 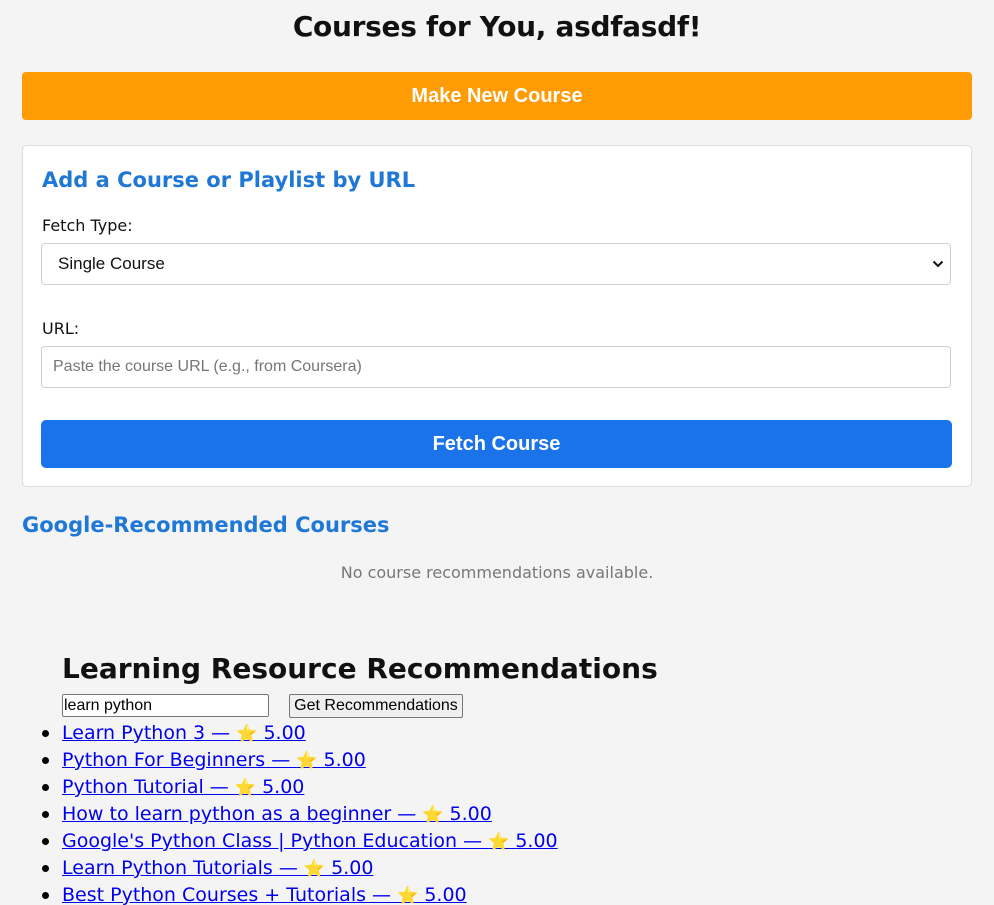 I want to click on list-item: Learn Python Tutorials — ⭐ 5.00, so click(x=300, y=869).